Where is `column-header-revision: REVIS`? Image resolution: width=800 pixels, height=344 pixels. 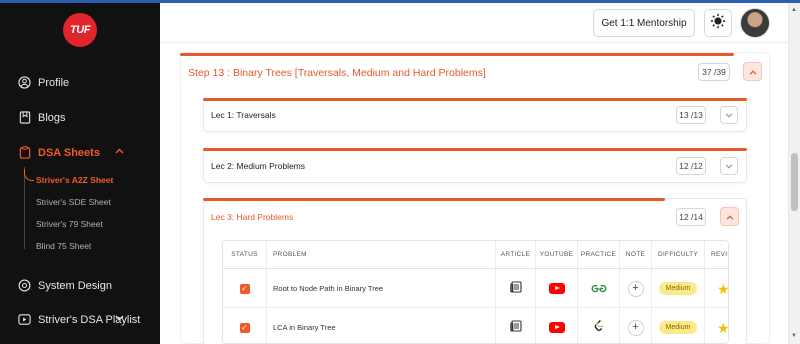
column-header-revision: REVIS is located at coordinates (716, 255).